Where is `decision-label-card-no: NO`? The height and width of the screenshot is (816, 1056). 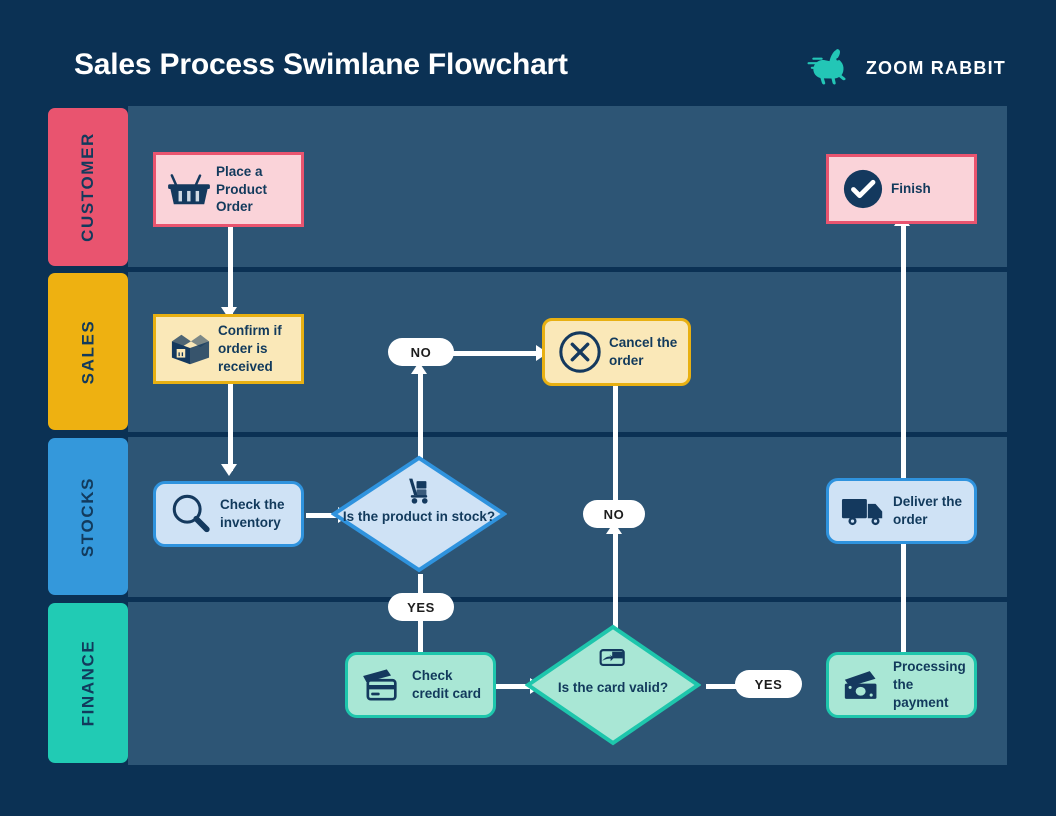
decision-label-card-no: NO is located at coordinates (614, 514).